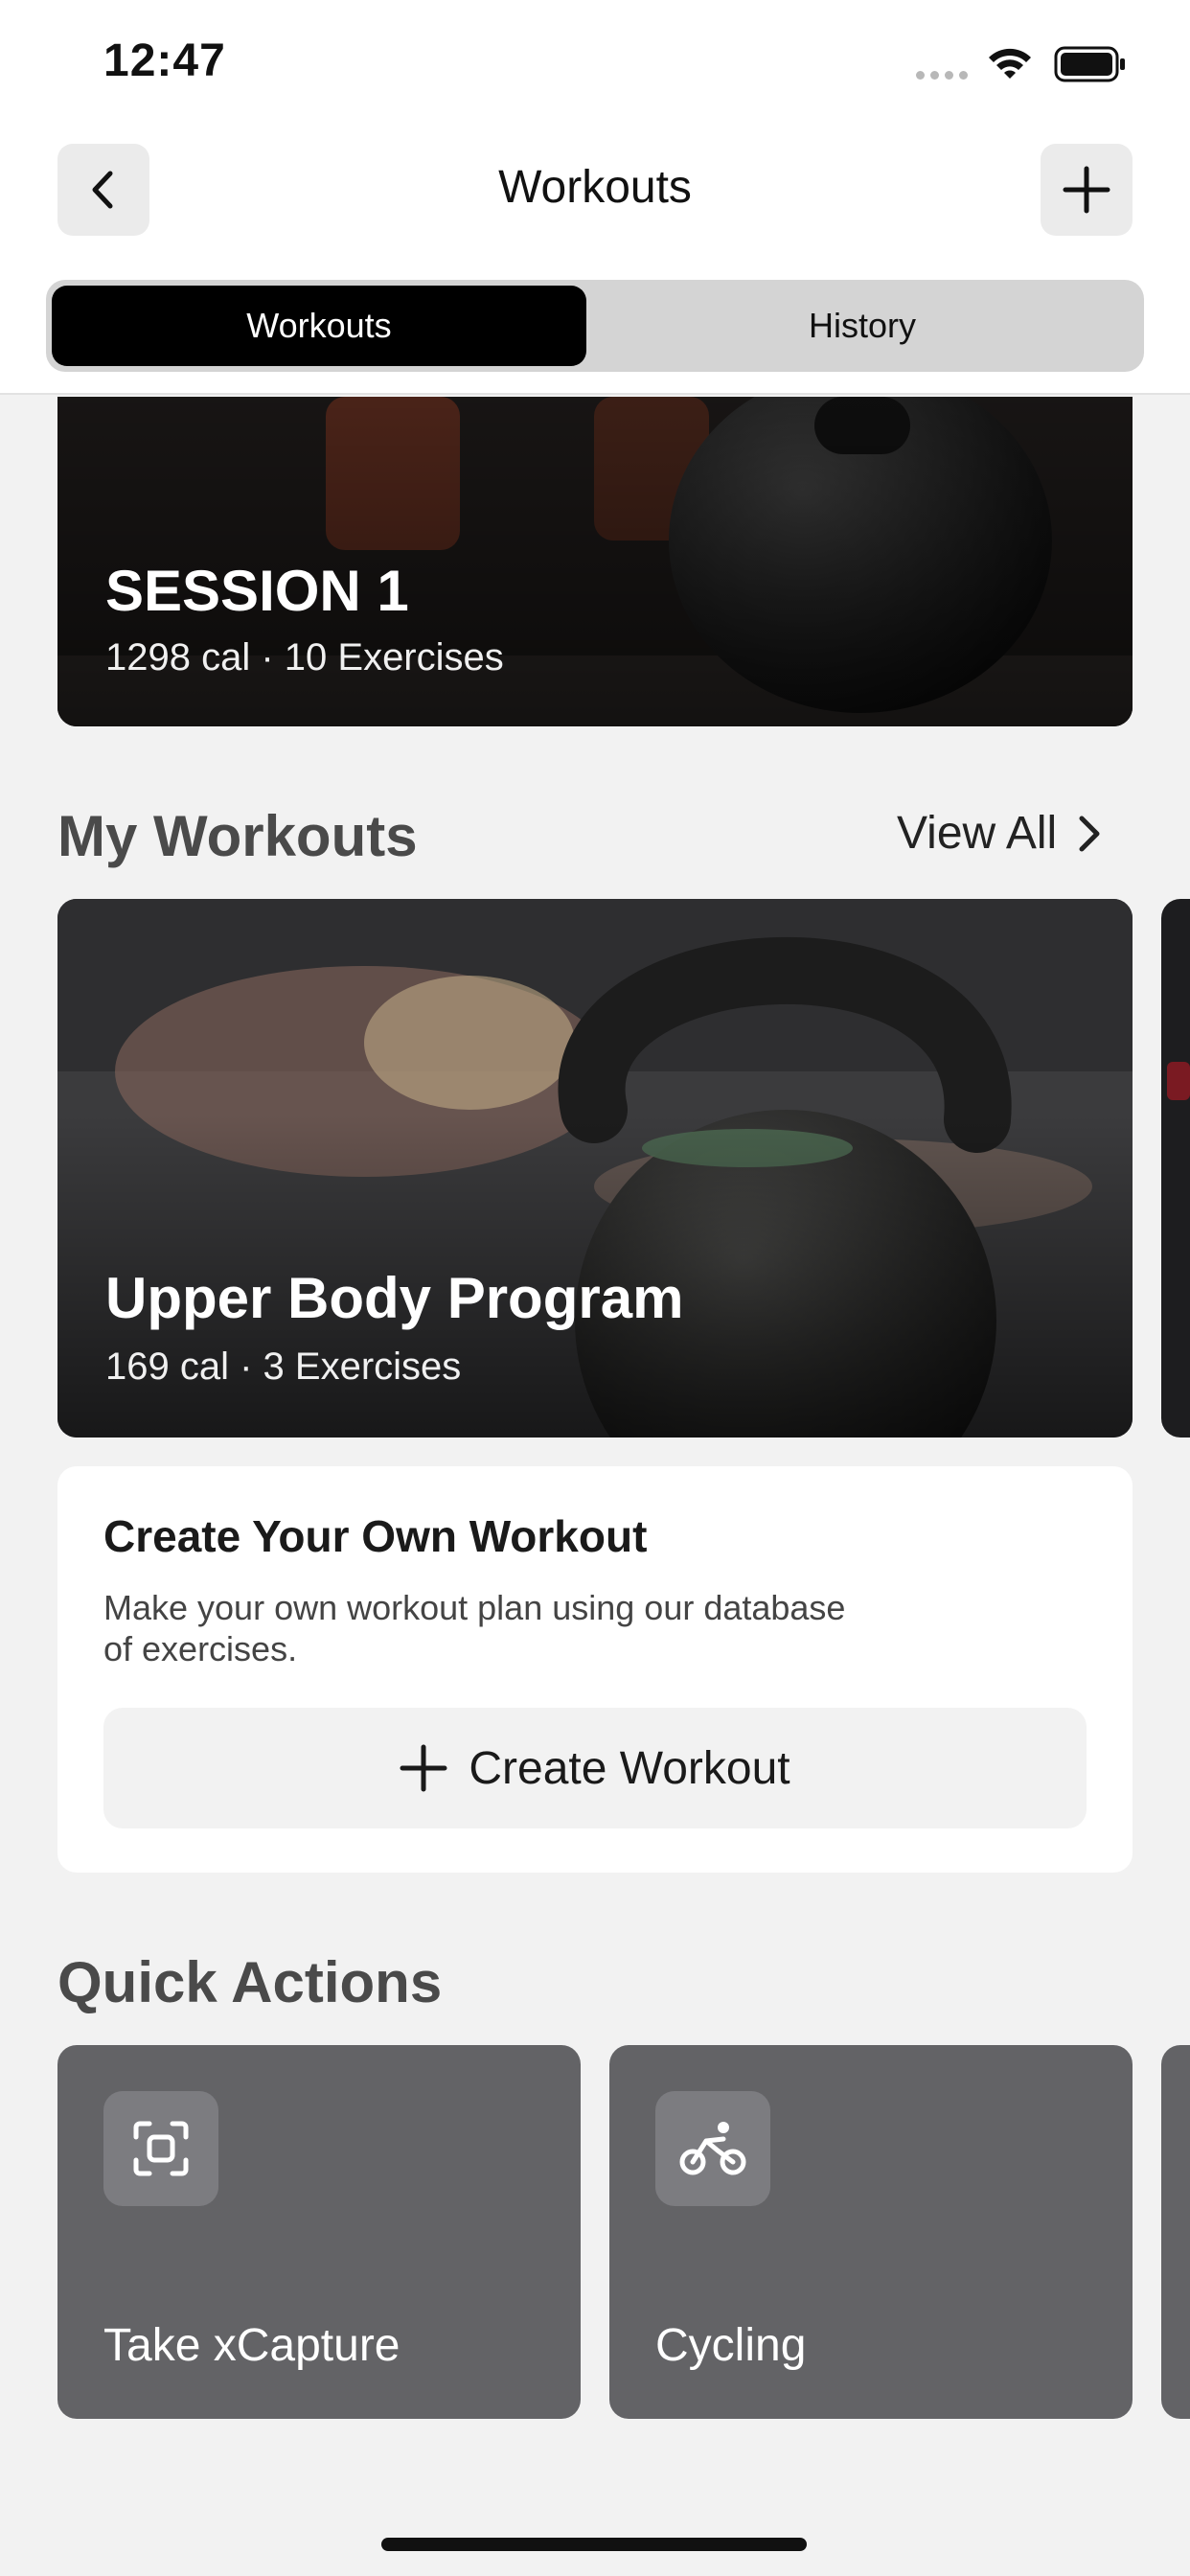 The image size is (1190, 2576). What do you see at coordinates (594, 2544) in the screenshot?
I see `home-indicator` at bounding box center [594, 2544].